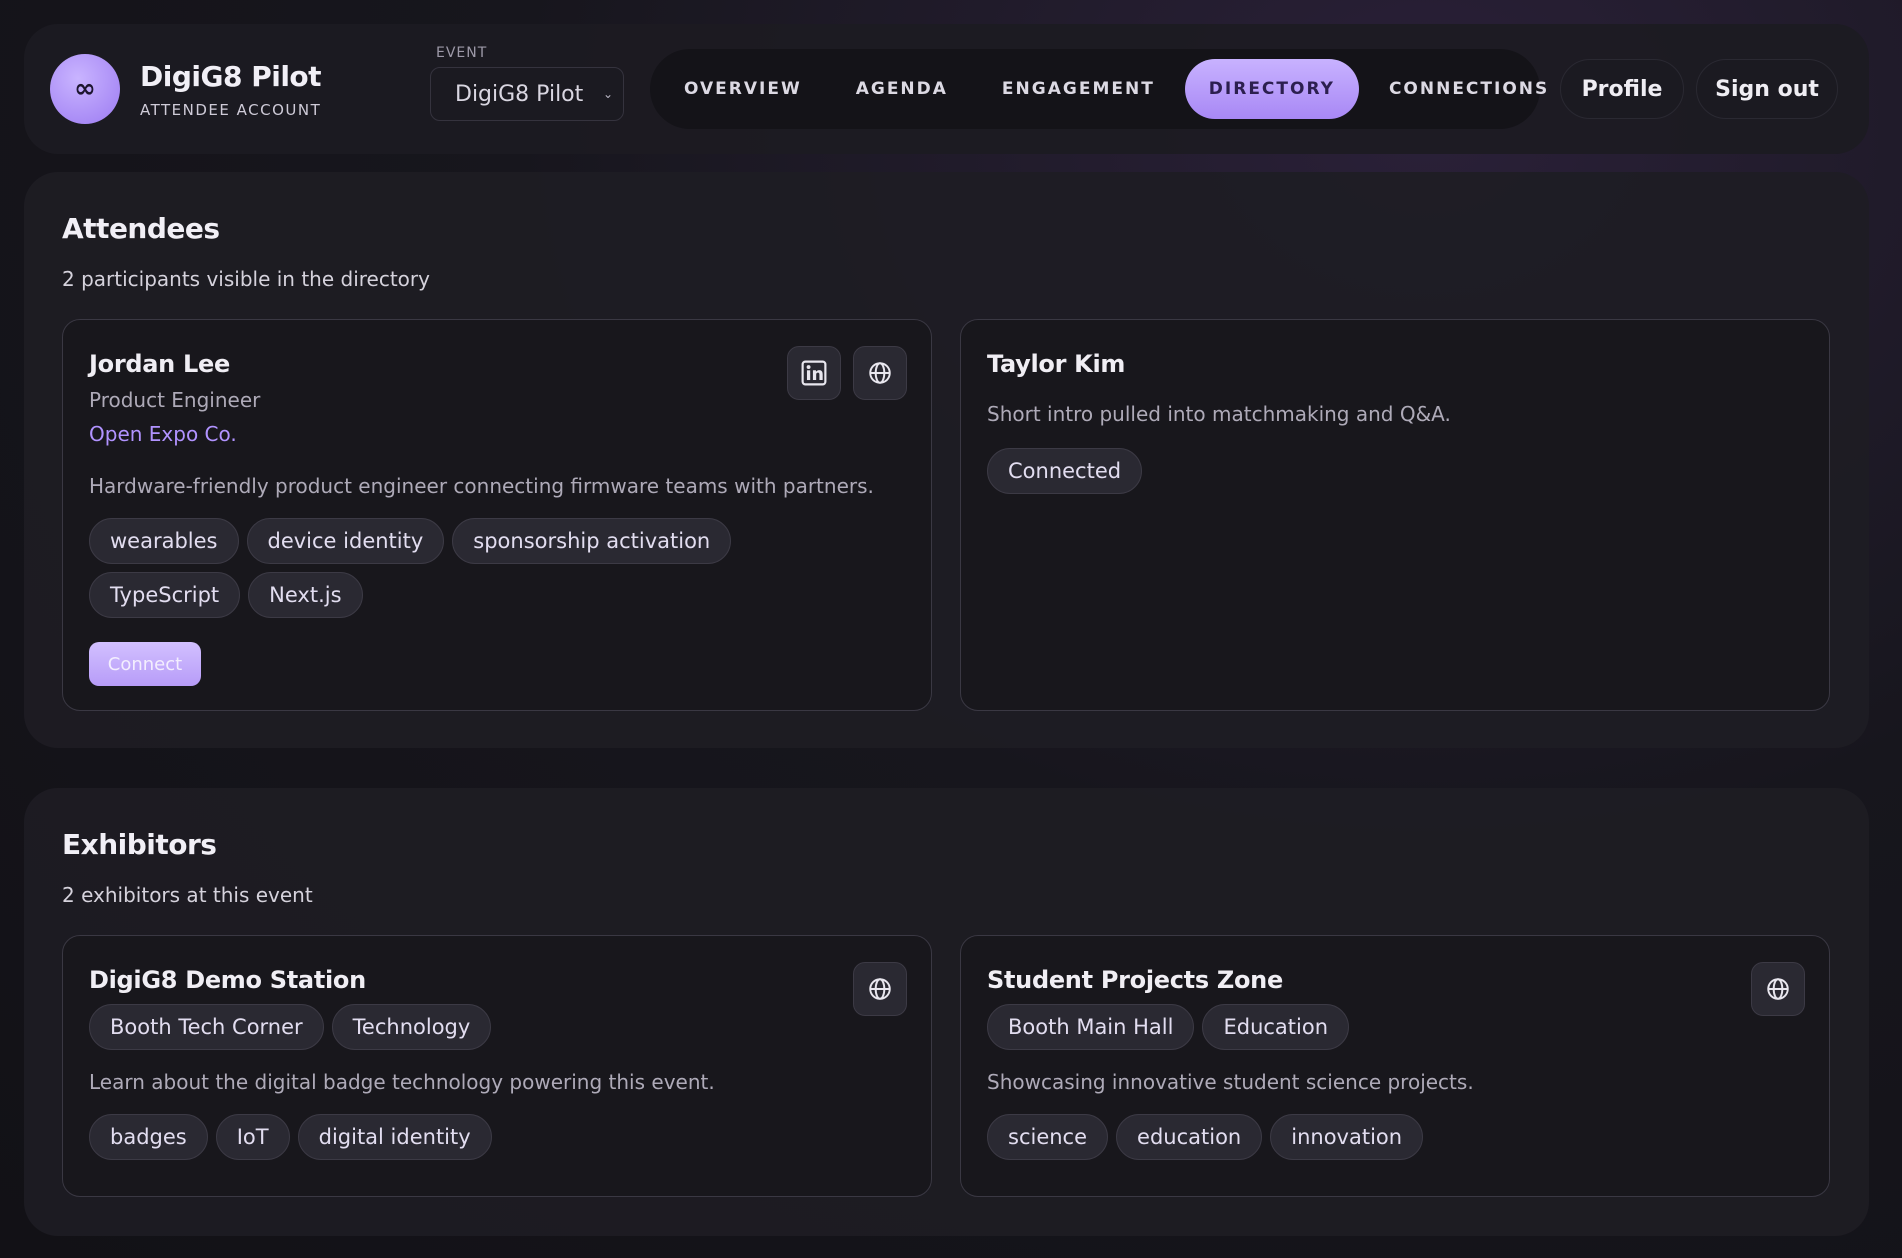  I want to click on tag-chip: device identity, so click(345, 541).